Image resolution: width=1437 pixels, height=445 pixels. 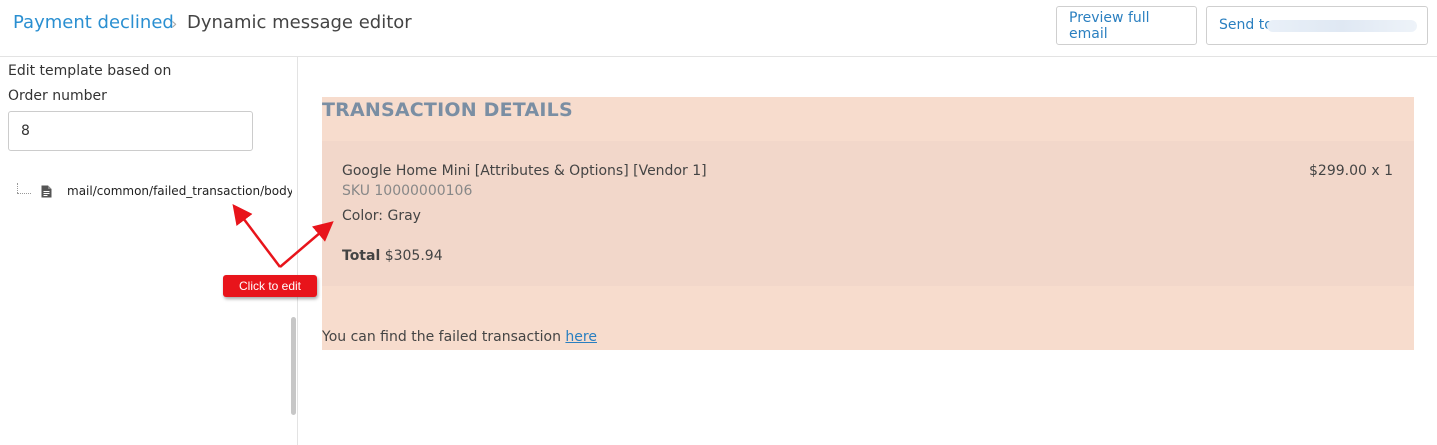 I want to click on sidebar-scrollbar, so click(x=293, y=366).